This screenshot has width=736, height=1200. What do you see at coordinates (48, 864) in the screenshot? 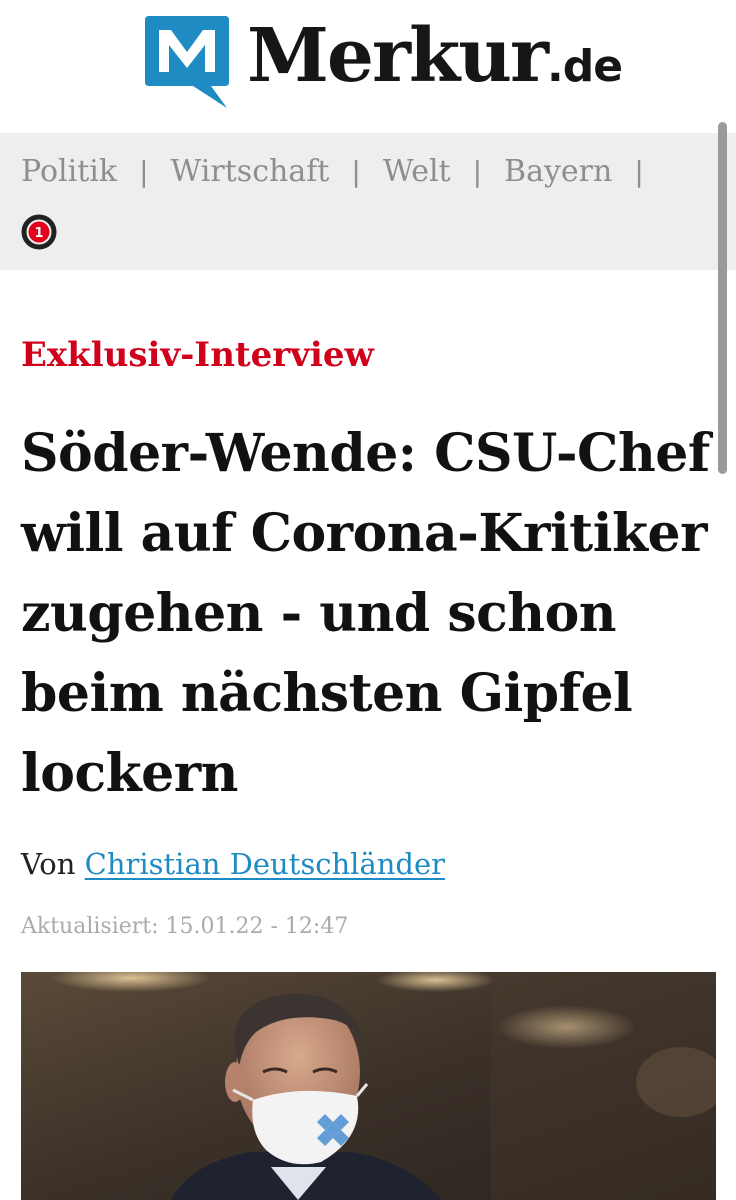
I see `byline-prefix: Von` at bounding box center [48, 864].